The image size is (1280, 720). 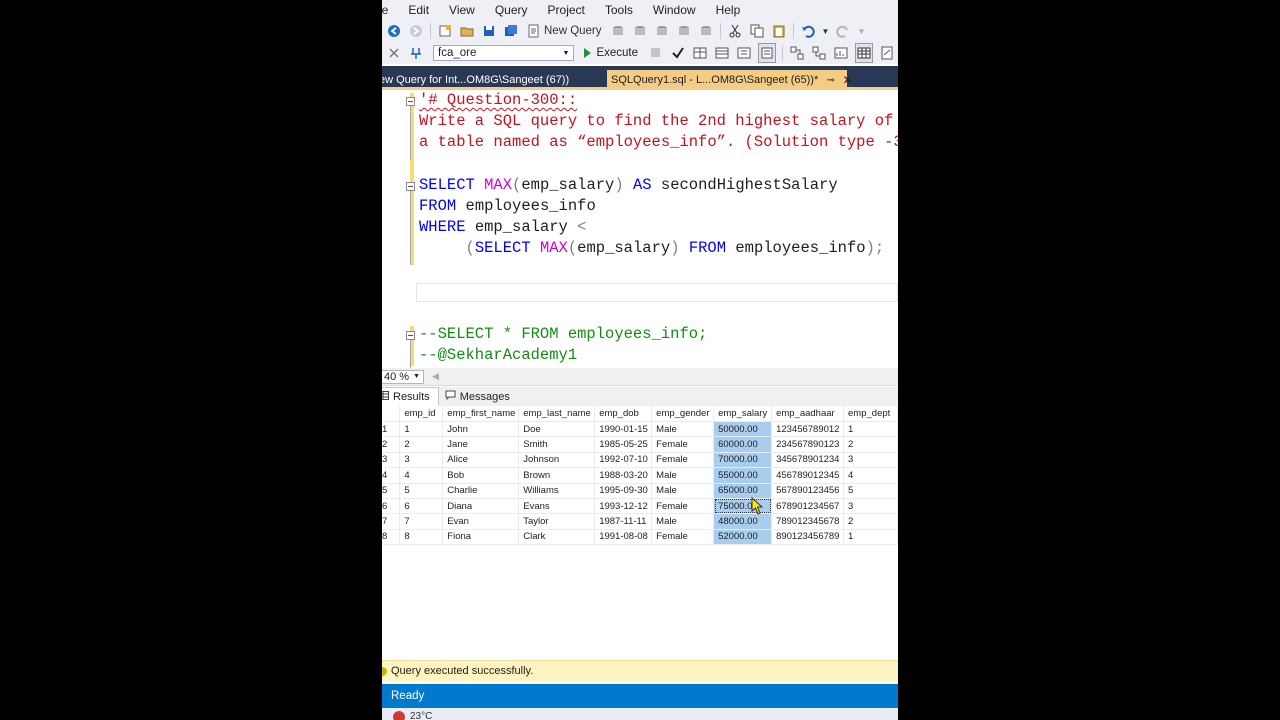 I want to click on cell-emp-last-name: Evans, so click(x=557, y=506).